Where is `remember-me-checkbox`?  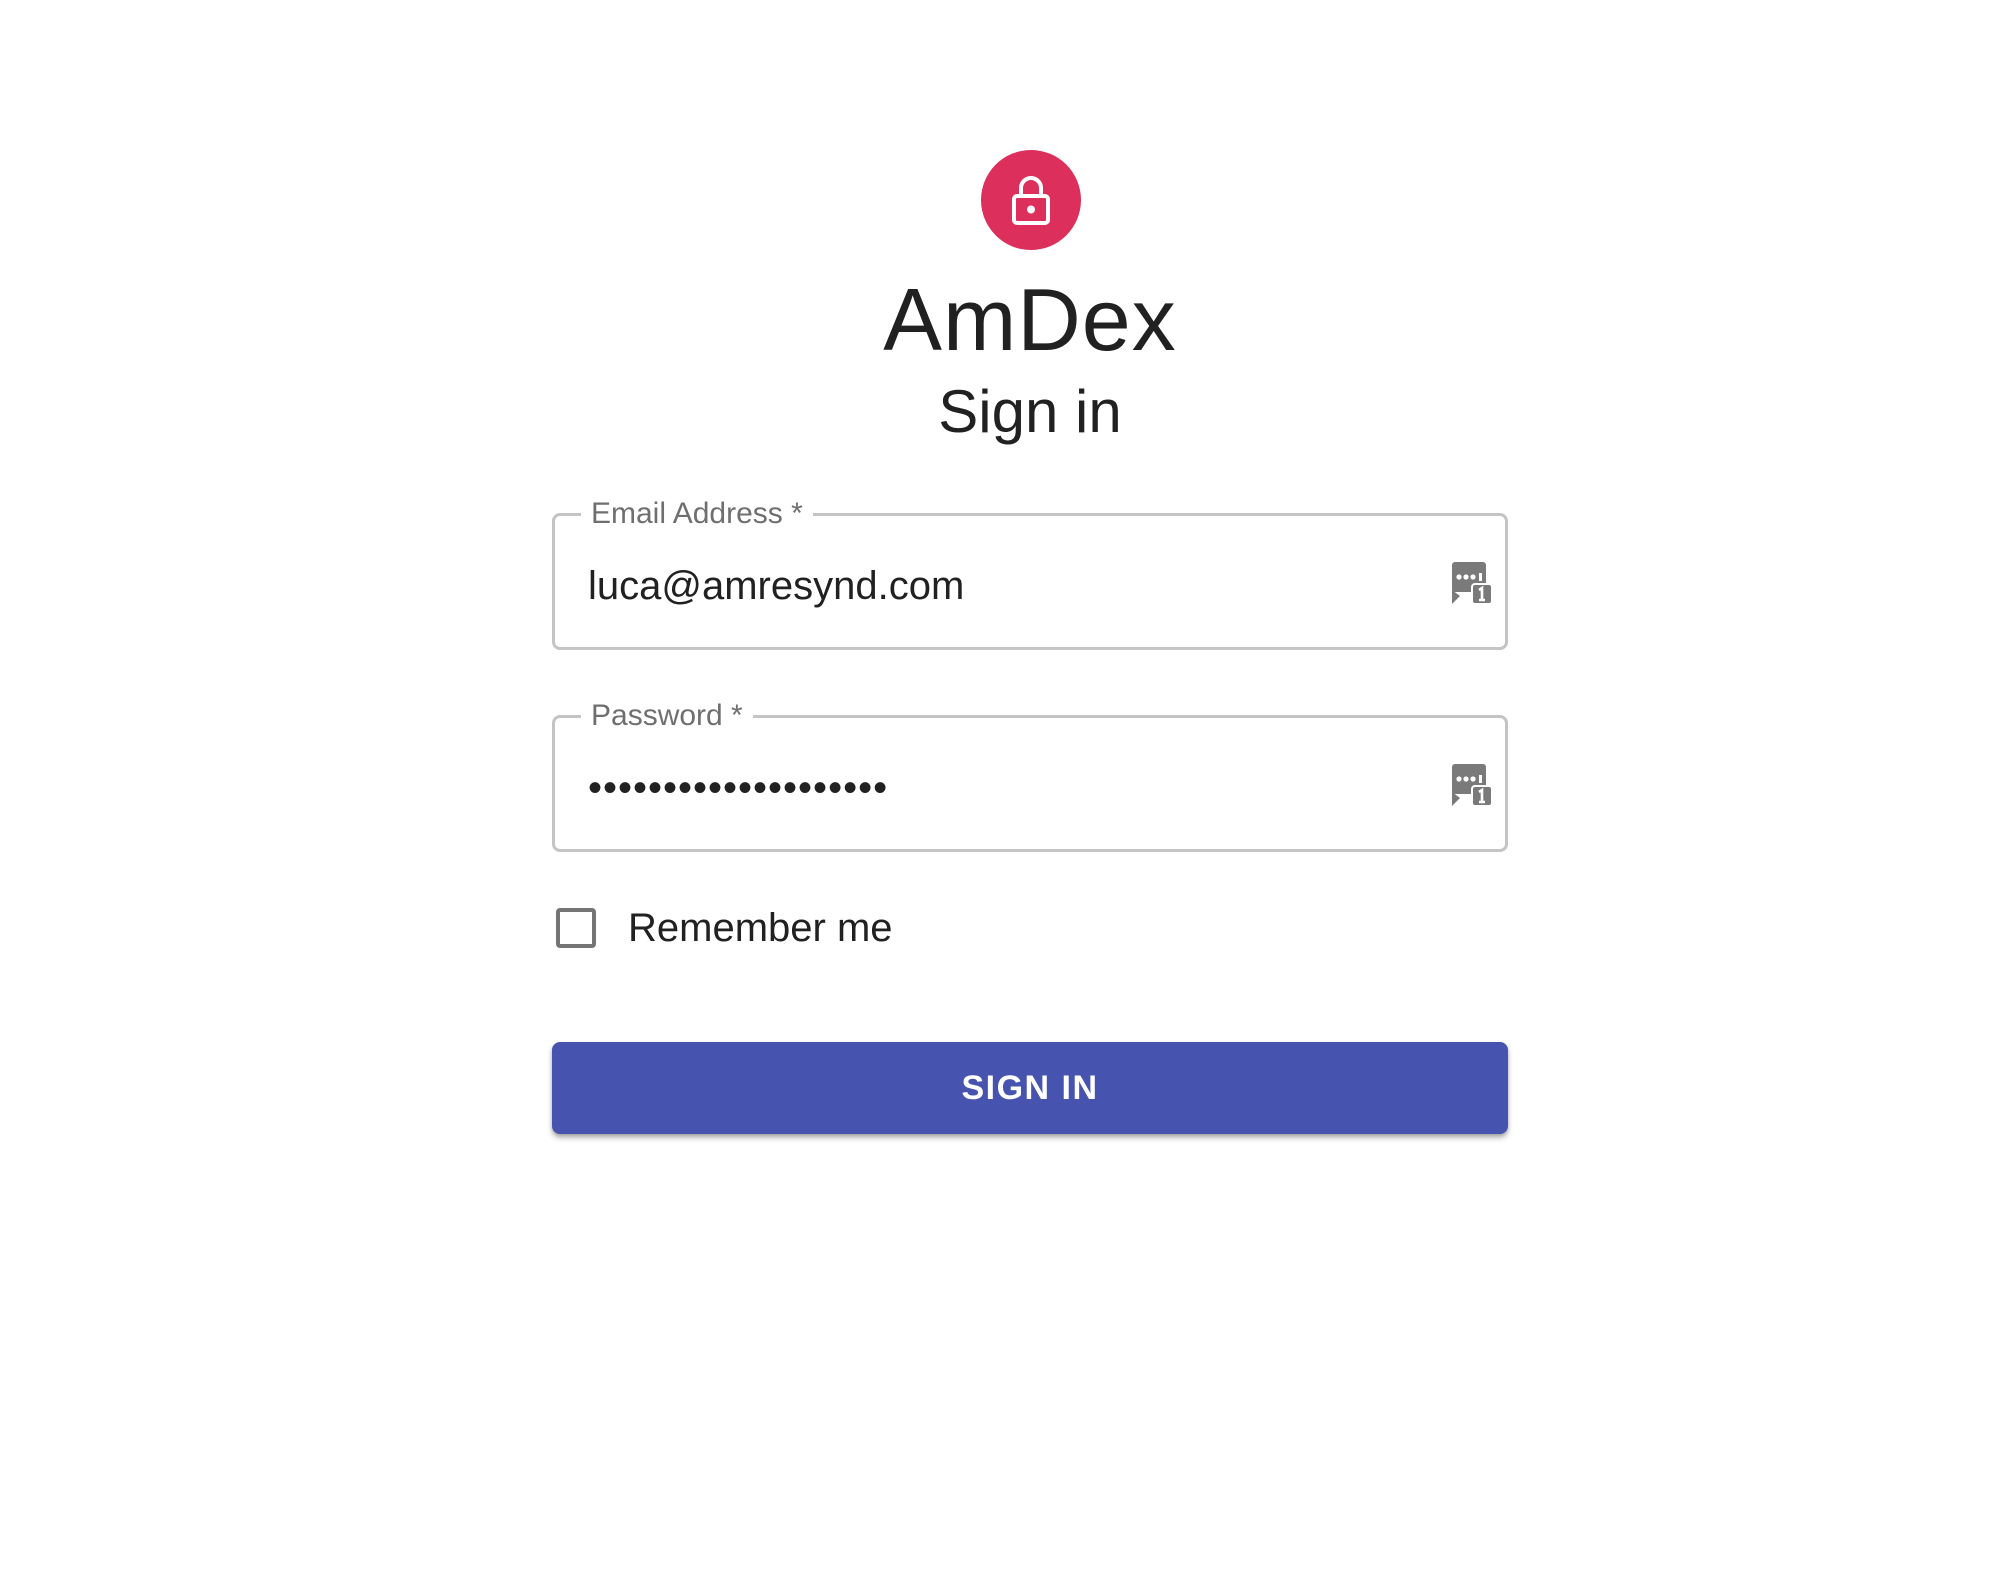
remember-me-checkbox is located at coordinates (576, 928).